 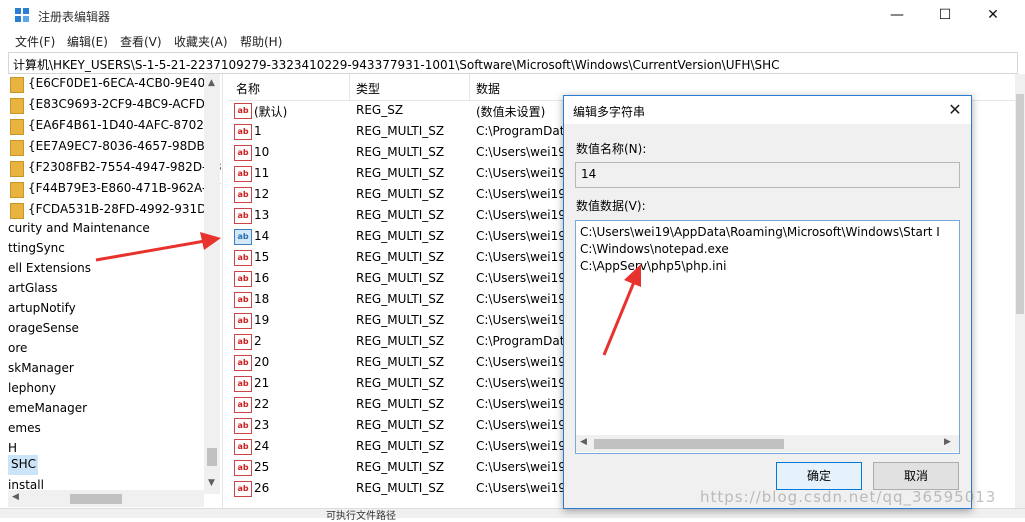 I want to click on tree-item: emes, so click(x=106, y=429).